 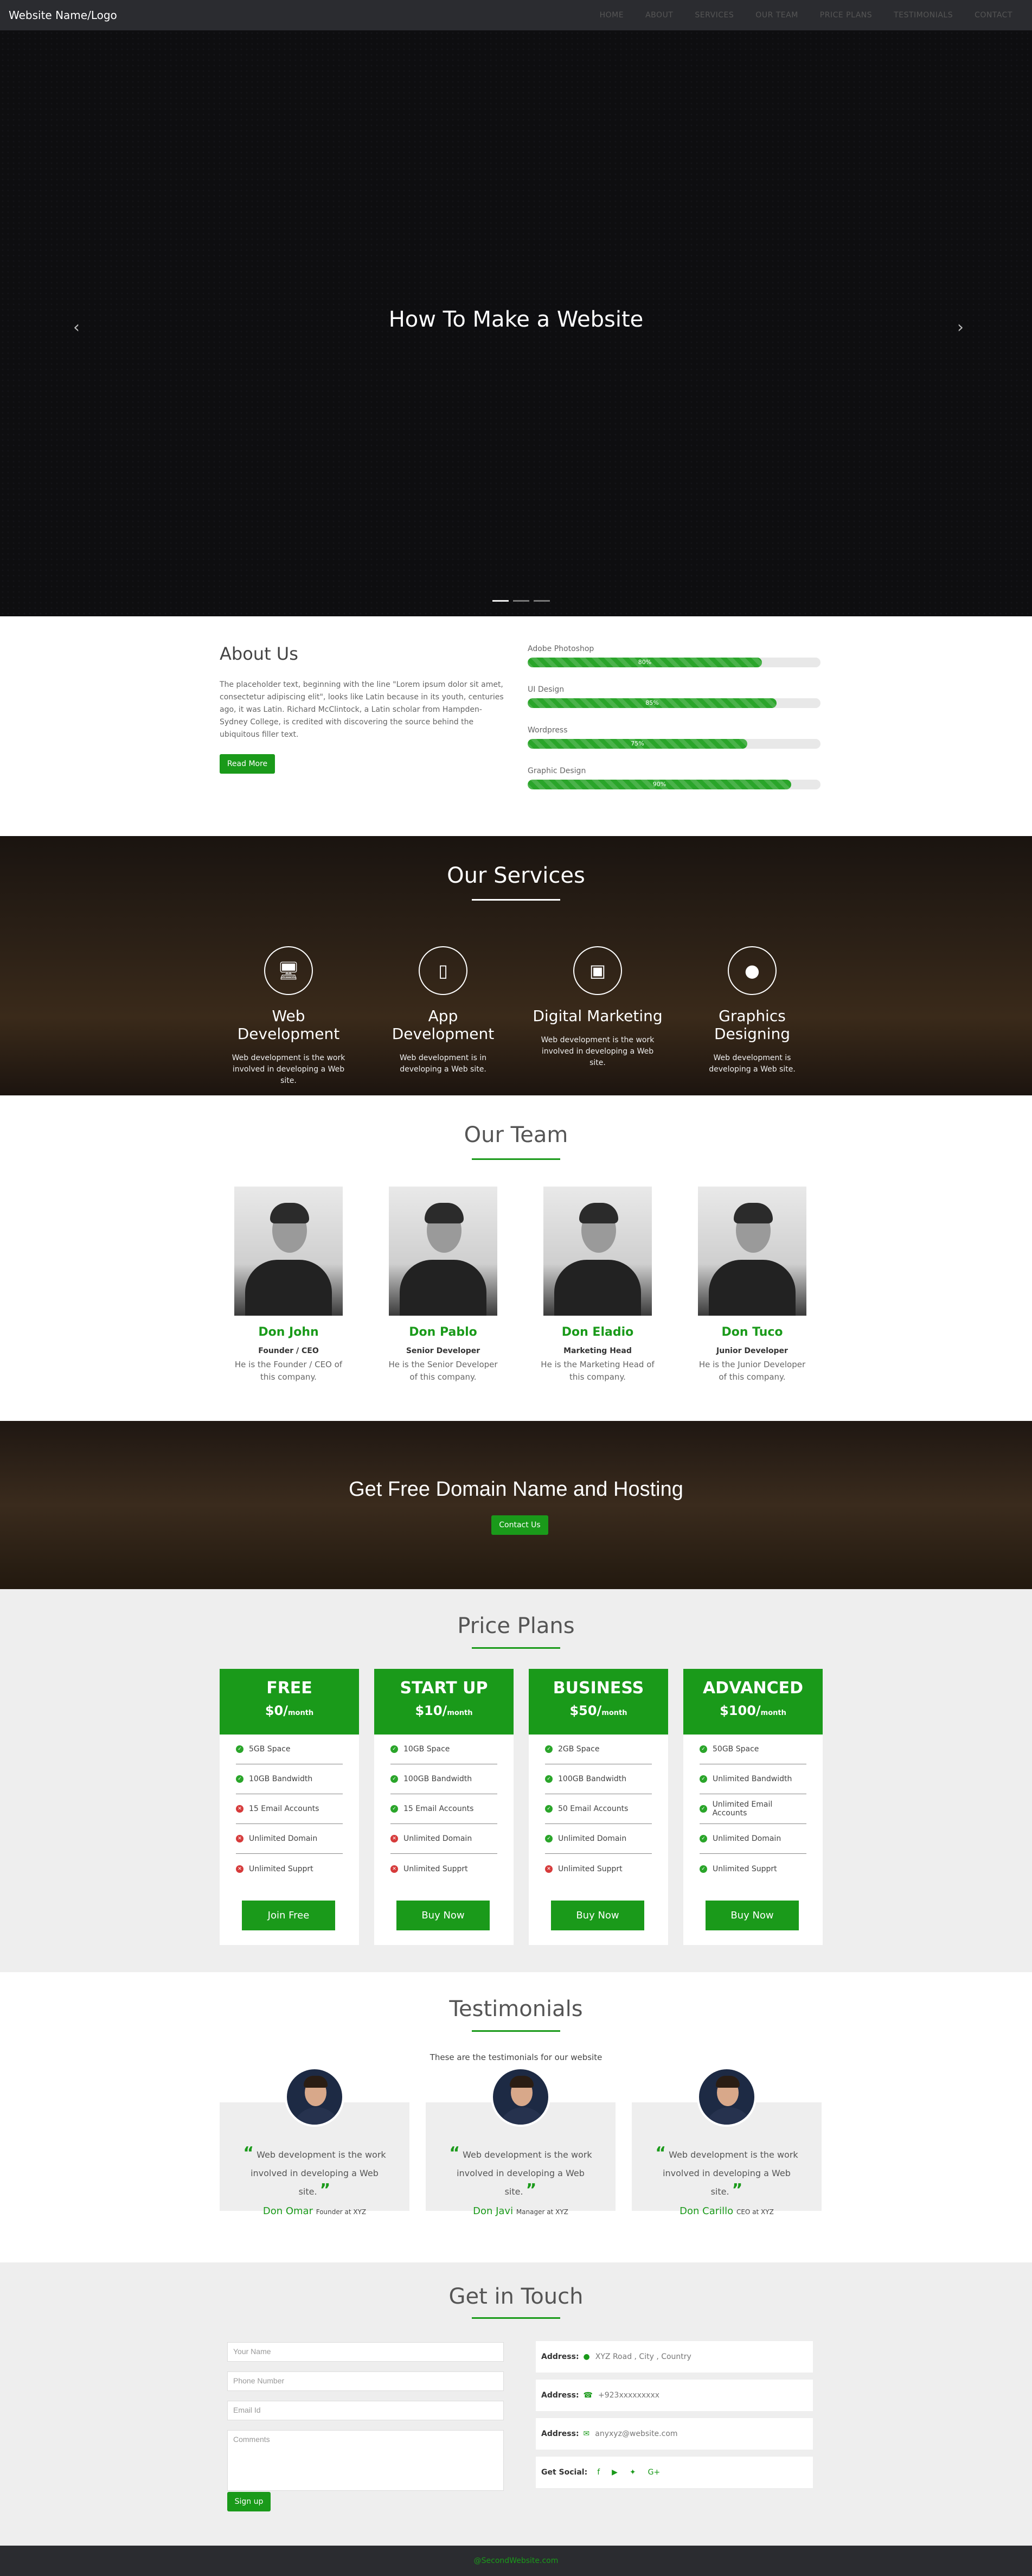 I want to click on nav-testimonials: TESTIMONIALS, so click(x=923, y=15).